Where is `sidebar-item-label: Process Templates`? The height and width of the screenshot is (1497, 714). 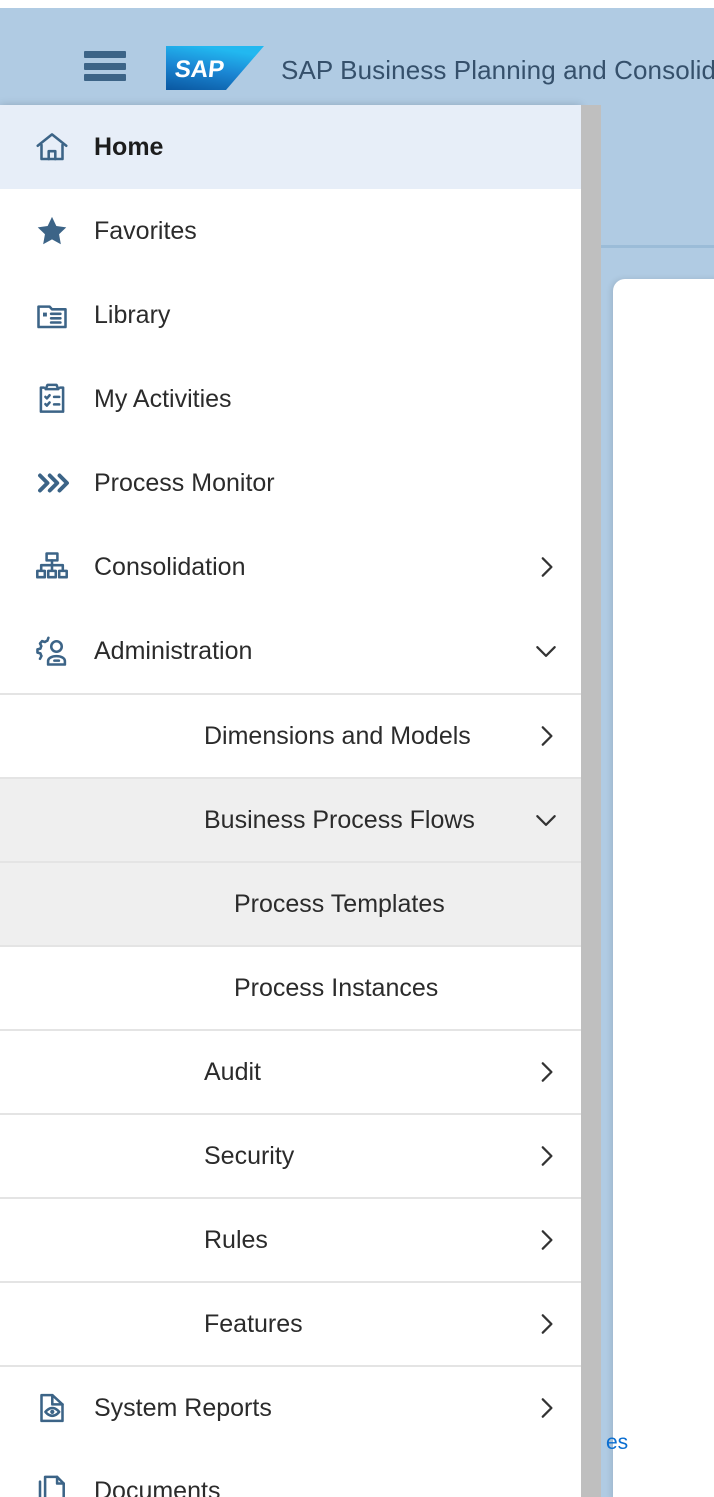
sidebar-item-label: Process Templates is located at coordinates (339, 903).